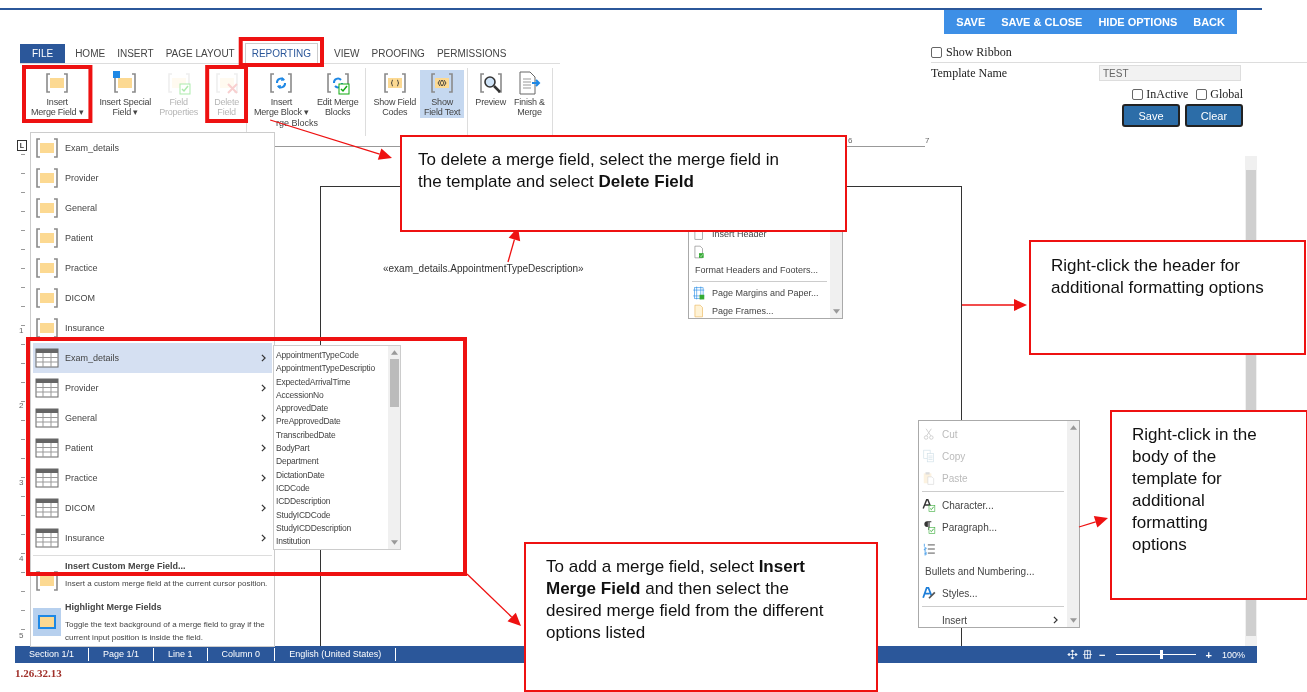 This screenshot has width=1307, height=692. I want to click on menu-item: Highlight Merge Fields Toggle the text background of a merge field to gray if the current input position is inside the field., so click(152, 622).